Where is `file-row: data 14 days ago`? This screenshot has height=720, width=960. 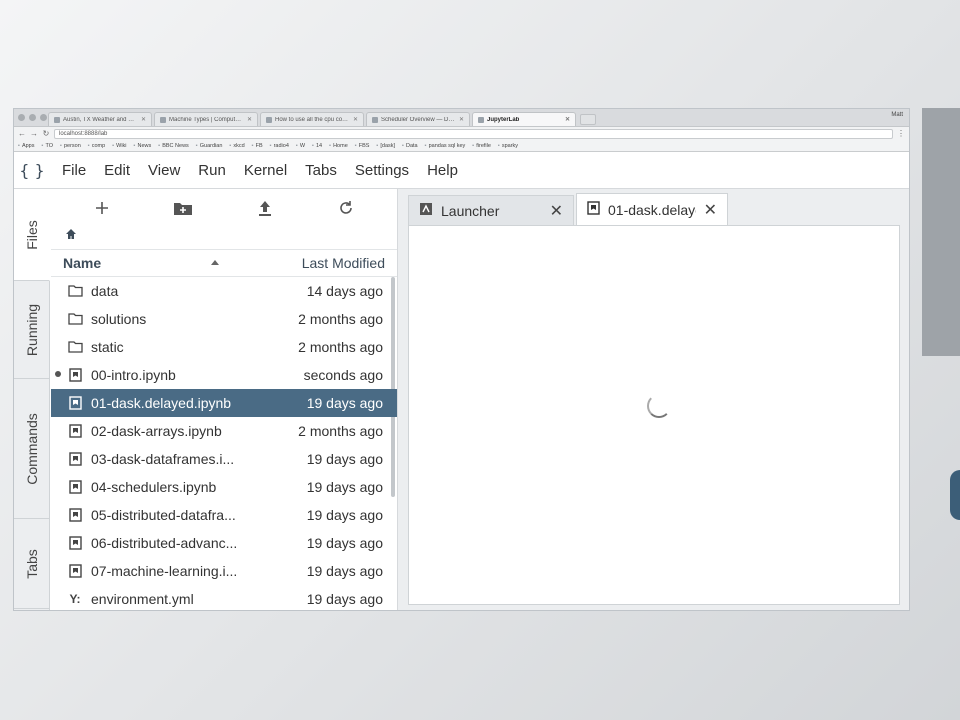
file-row: data 14 days ago is located at coordinates (224, 291).